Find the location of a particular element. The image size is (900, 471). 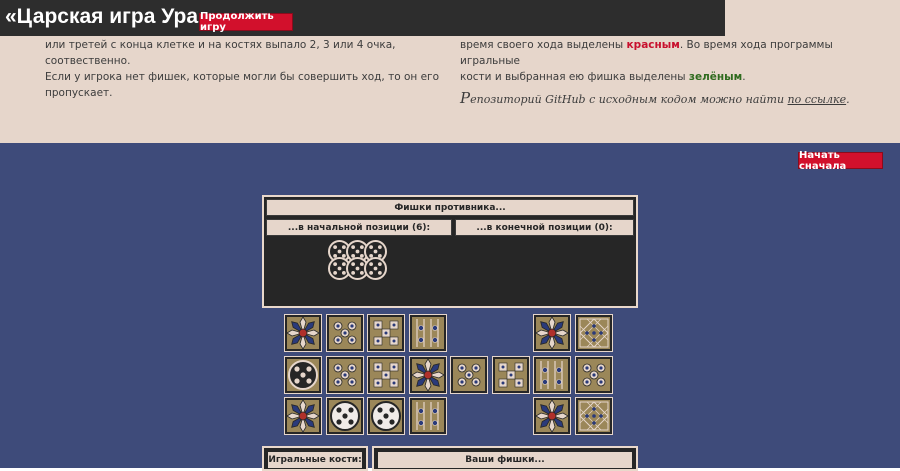

title-bar: «Царская игра Ура» Продолжить игру is located at coordinates (362, 18).